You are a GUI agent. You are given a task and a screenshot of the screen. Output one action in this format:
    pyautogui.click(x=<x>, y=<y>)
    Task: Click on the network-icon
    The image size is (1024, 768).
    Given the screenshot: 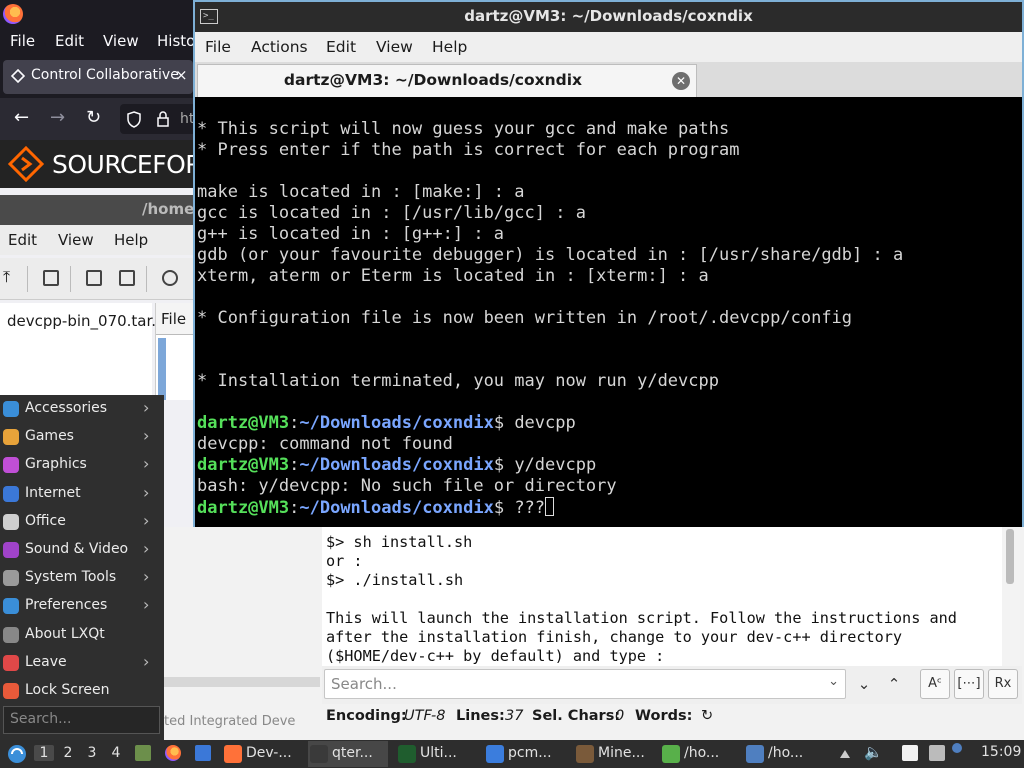 What is the action you would take?
    pyautogui.click(x=937, y=753)
    